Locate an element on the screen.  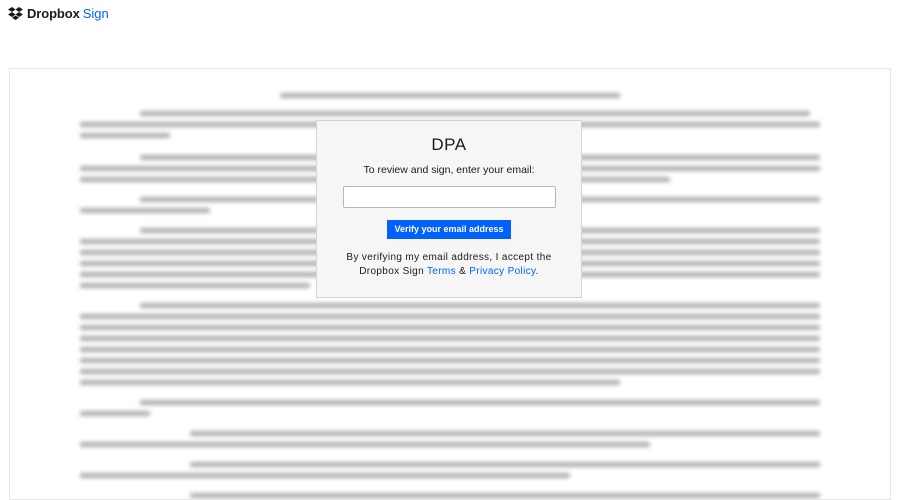
consent-suffix: . is located at coordinates (537, 271).